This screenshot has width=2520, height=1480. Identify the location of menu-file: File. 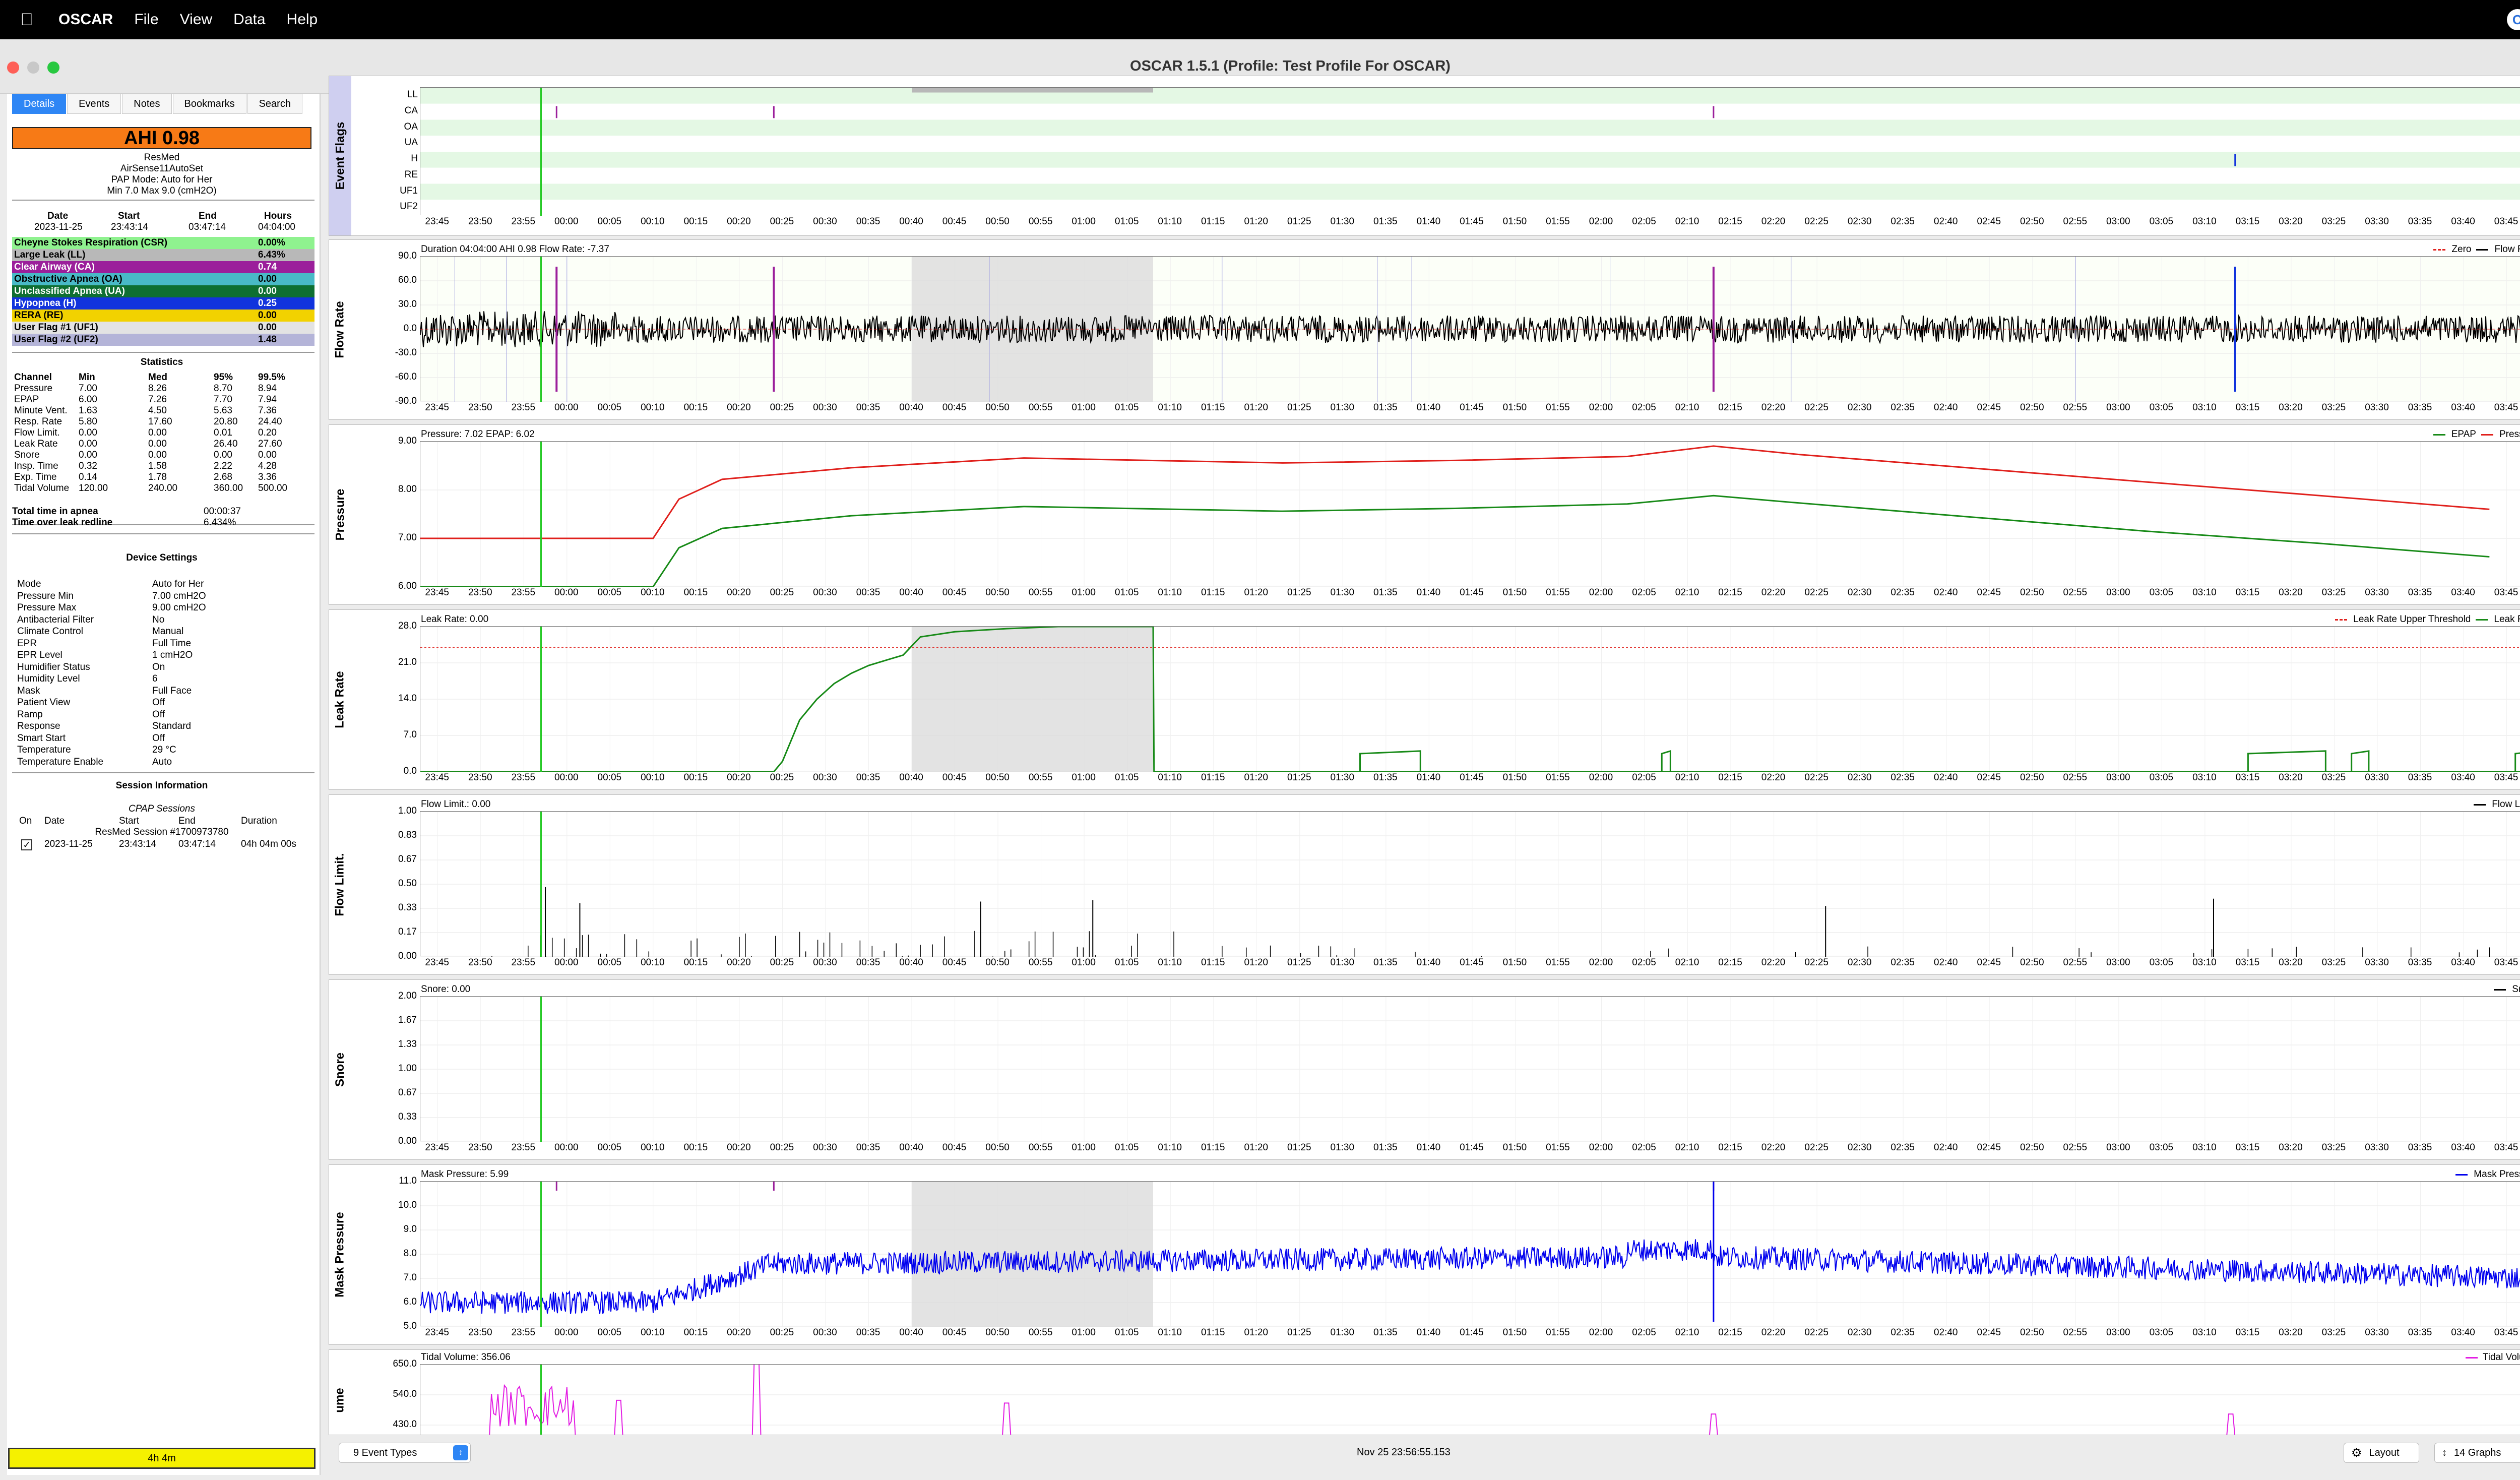
(146, 19).